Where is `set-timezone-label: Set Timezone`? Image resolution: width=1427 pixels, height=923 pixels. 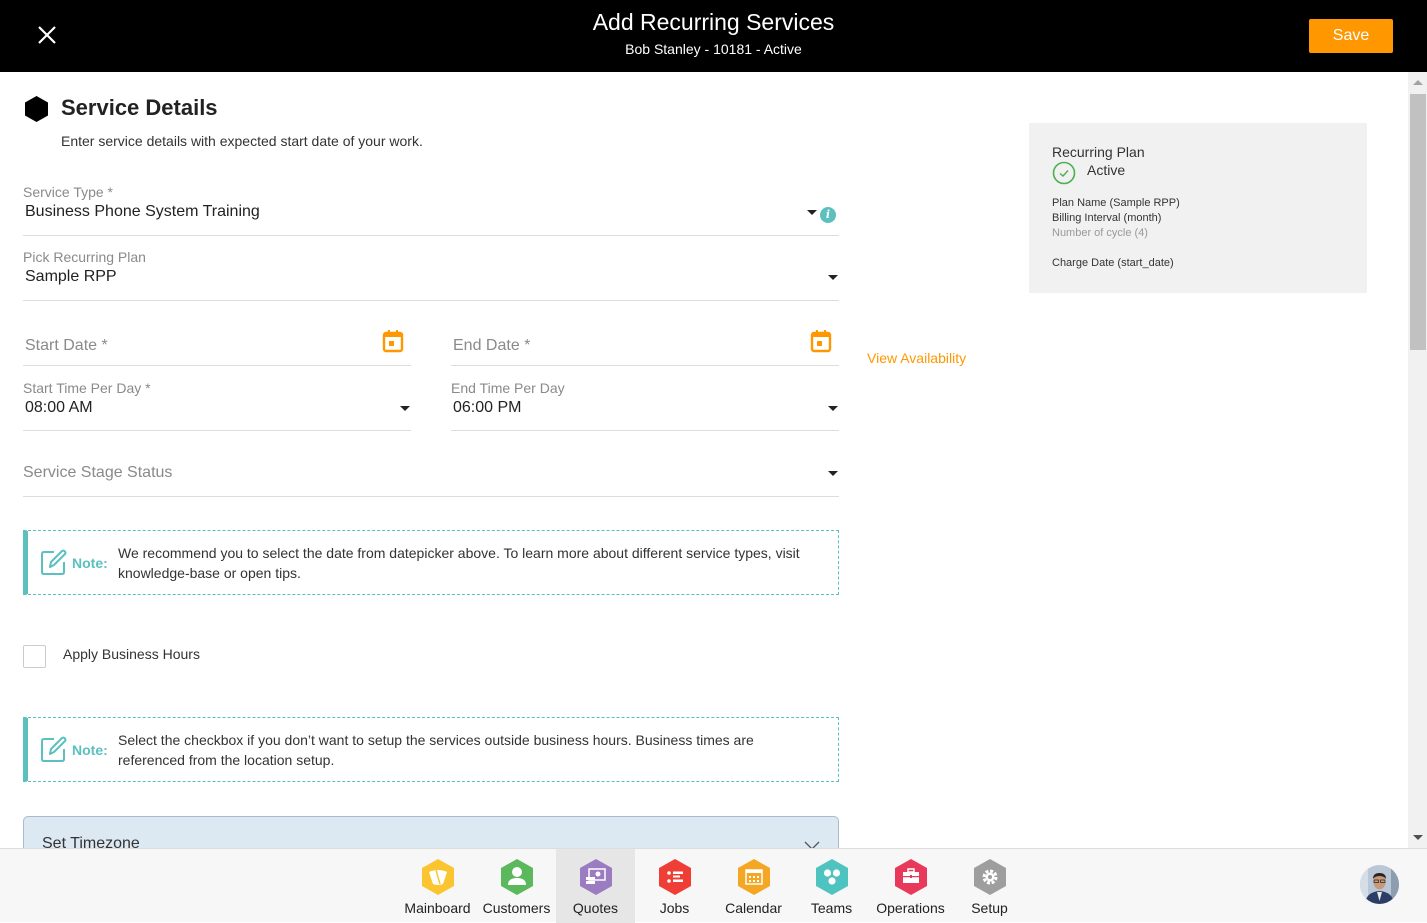
set-timezone-label: Set Timezone is located at coordinates (91, 841).